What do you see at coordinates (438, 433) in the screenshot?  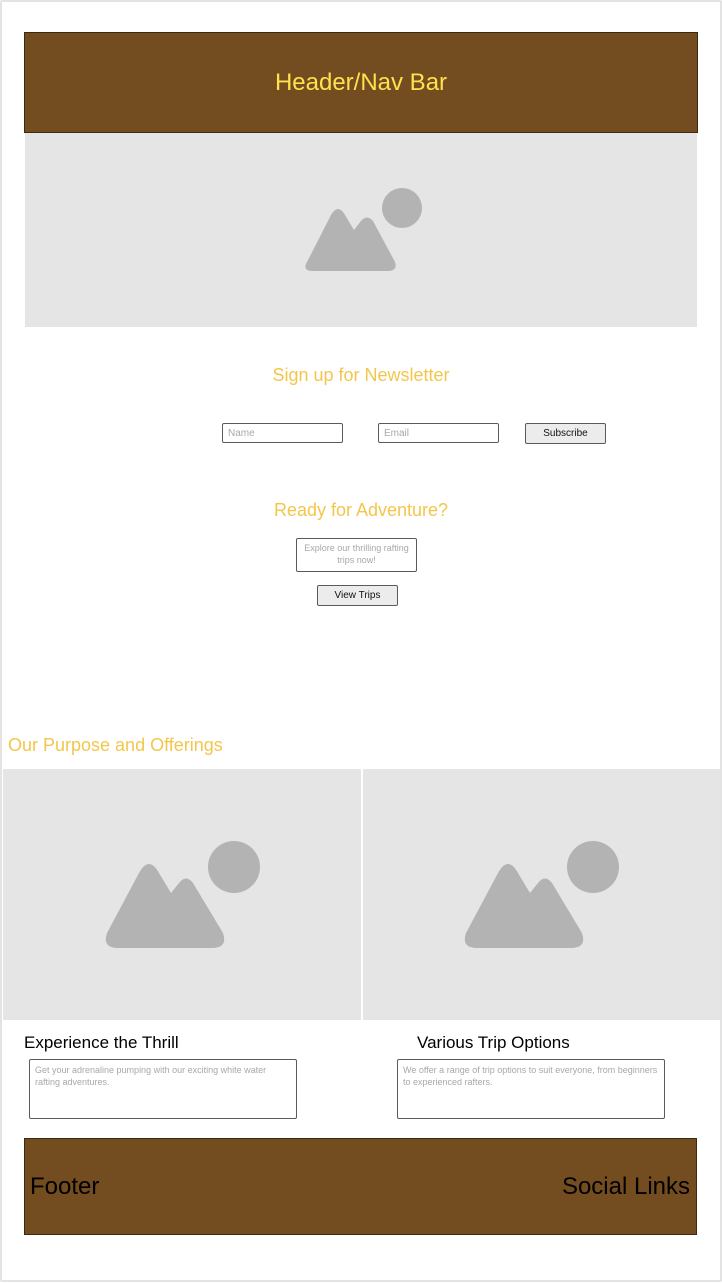 I see `email-input` at bounding box center [438, 433].